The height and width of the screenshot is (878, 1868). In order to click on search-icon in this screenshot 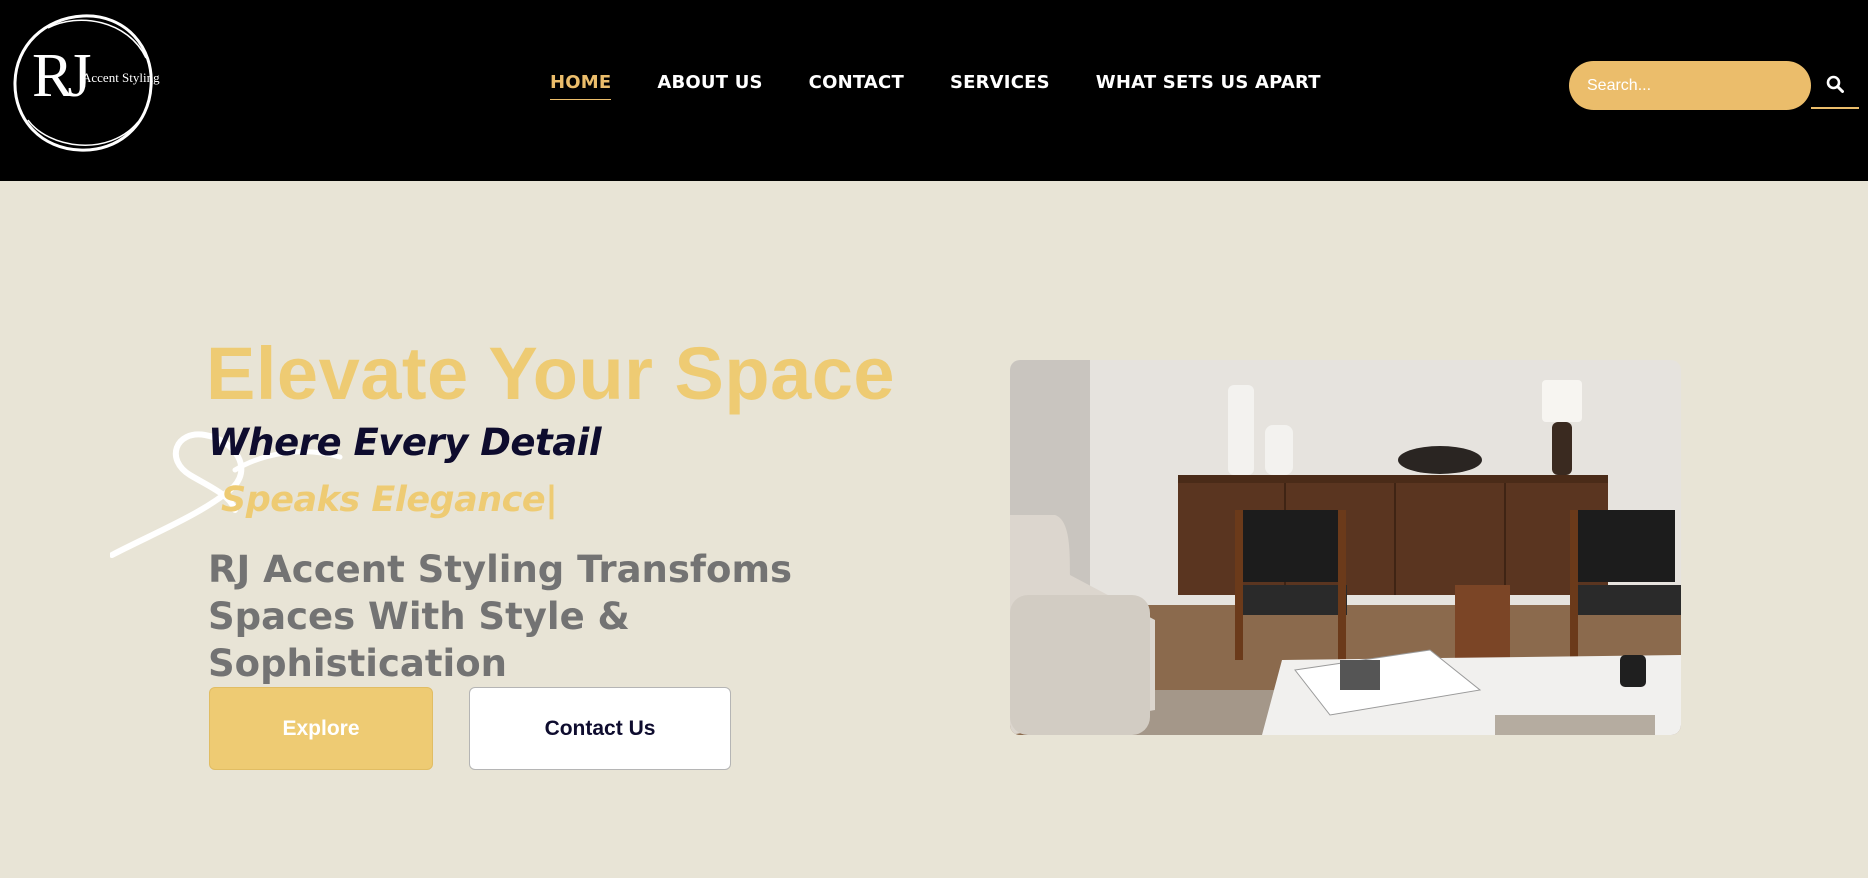, I will do `click(1835, 84)`.